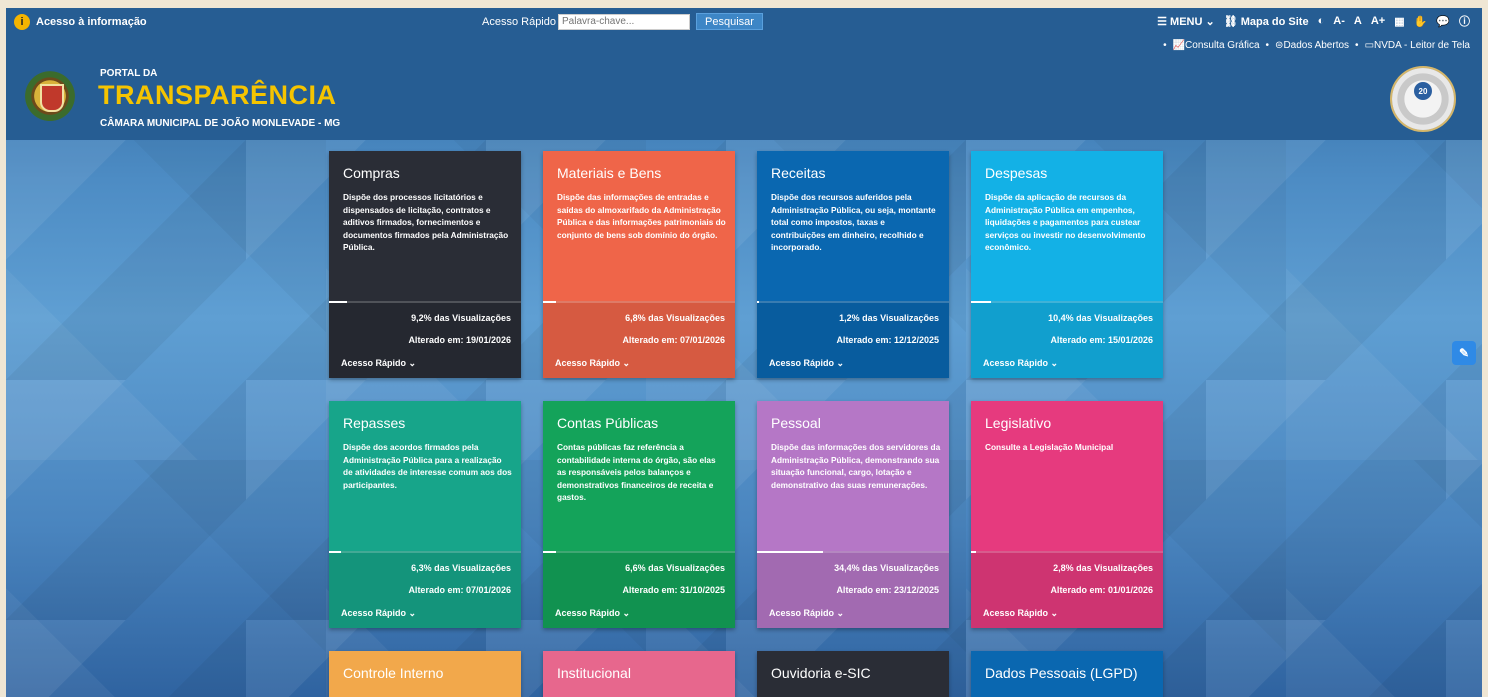  Describe the element at coordinates (1399, 21) in the screenshot. I see `sign-language-icon: ▦` at that location.